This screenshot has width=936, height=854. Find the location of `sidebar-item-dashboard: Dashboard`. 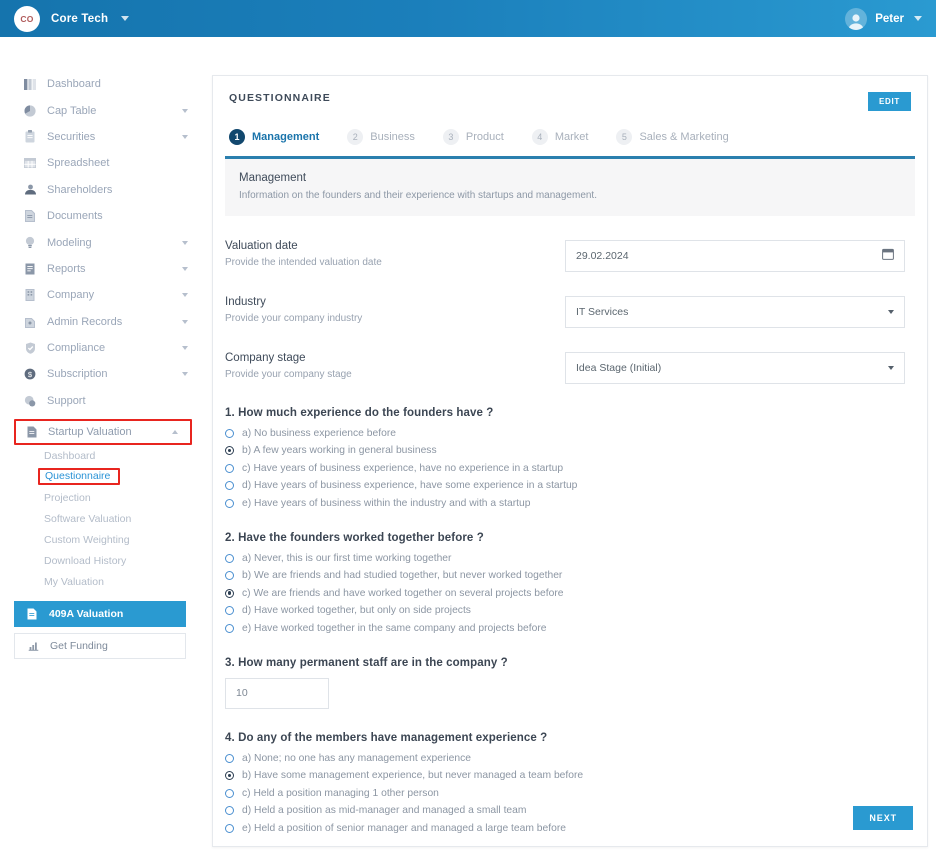

sidebar-item-dashboard: Dashboard is located at coordinates (100, 84).